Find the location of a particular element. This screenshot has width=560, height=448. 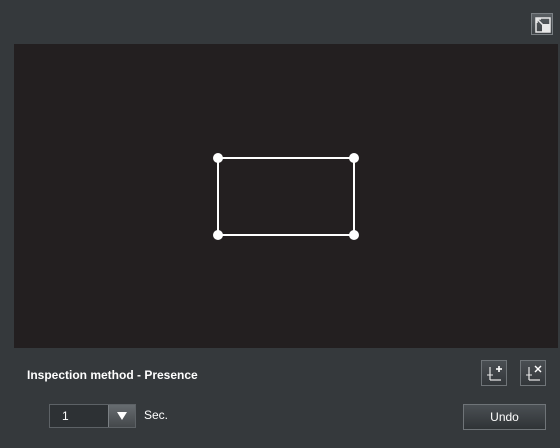

expand-icon is located at coordinates (543, 25).